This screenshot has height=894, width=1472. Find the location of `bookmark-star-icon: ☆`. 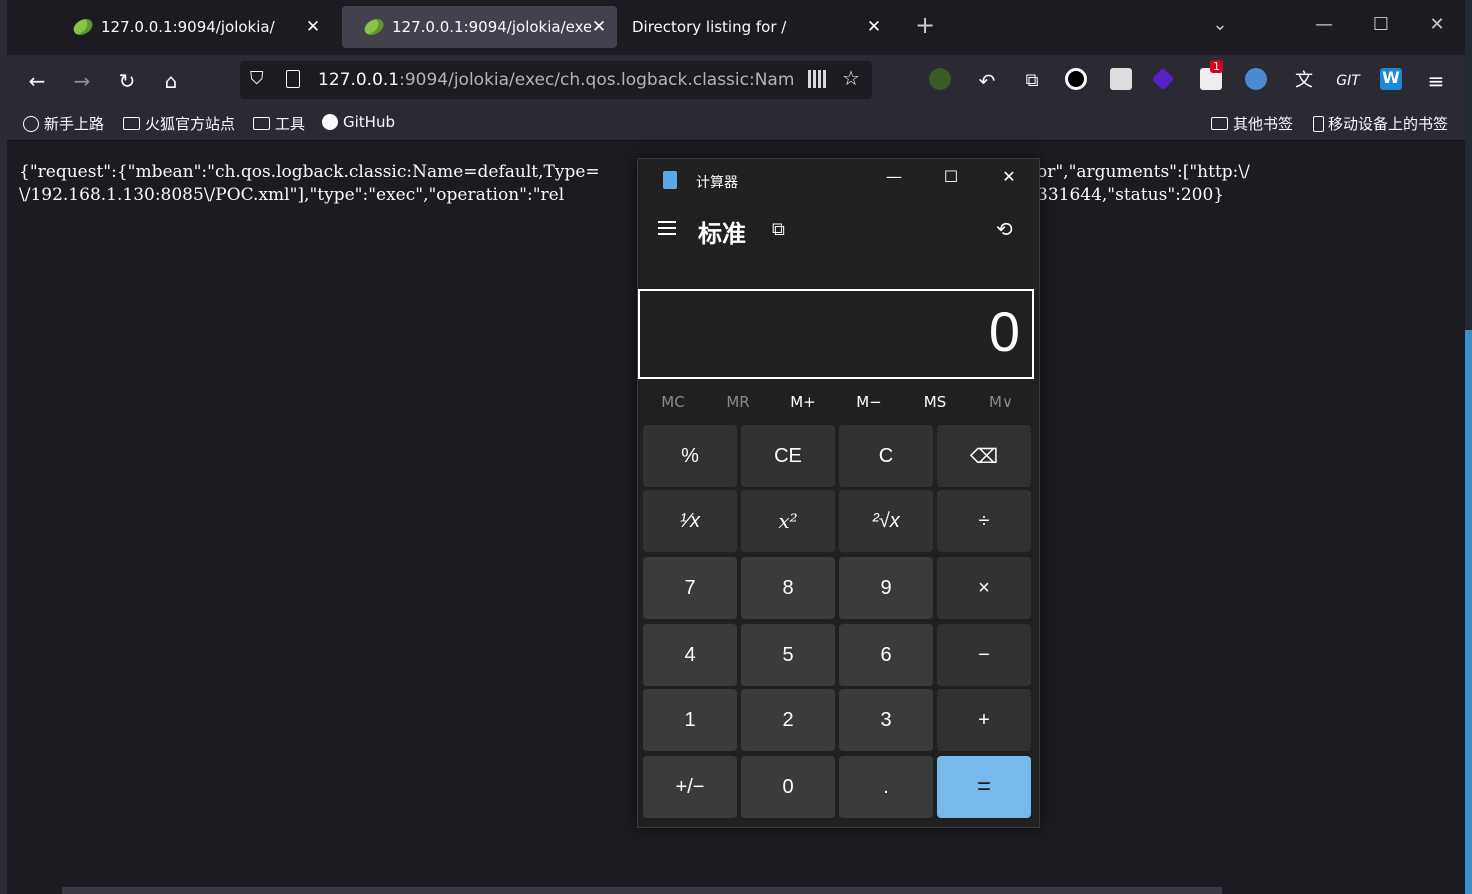

bookmark-star-icon: ☆ is located at coordinates (851, 78).